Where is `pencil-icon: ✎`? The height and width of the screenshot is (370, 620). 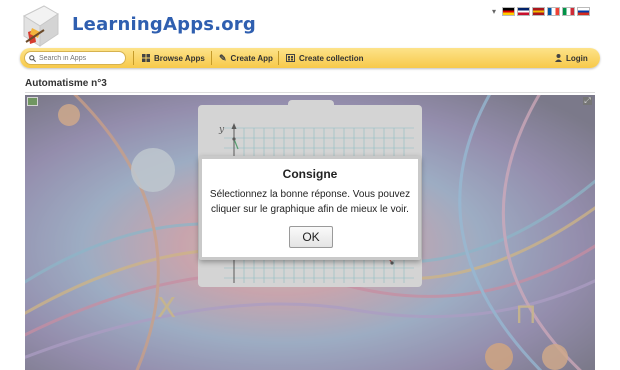
pencil-icon: ✎ is located at coordinates (223, 57).